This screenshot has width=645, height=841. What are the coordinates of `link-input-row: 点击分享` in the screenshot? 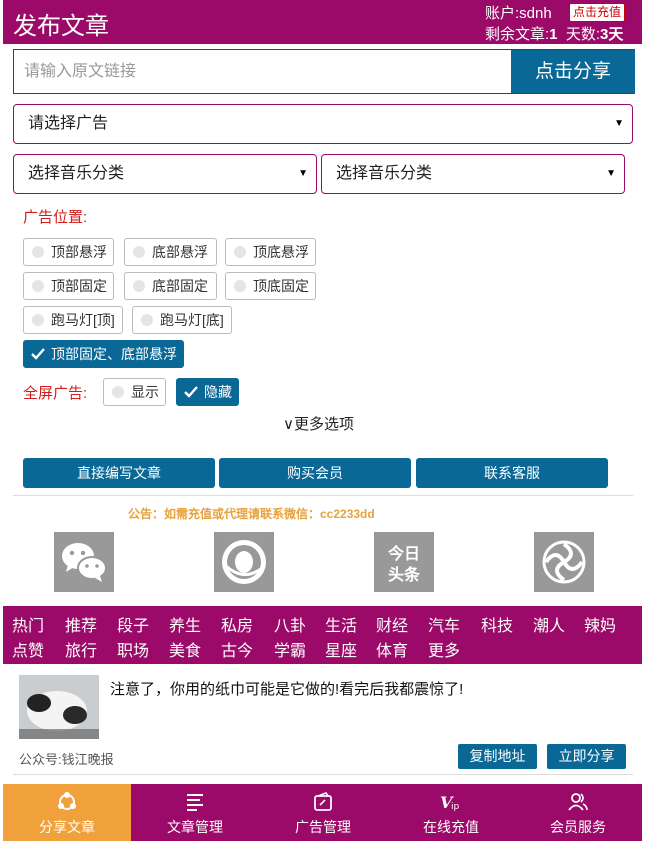 It's located at (324, 71).